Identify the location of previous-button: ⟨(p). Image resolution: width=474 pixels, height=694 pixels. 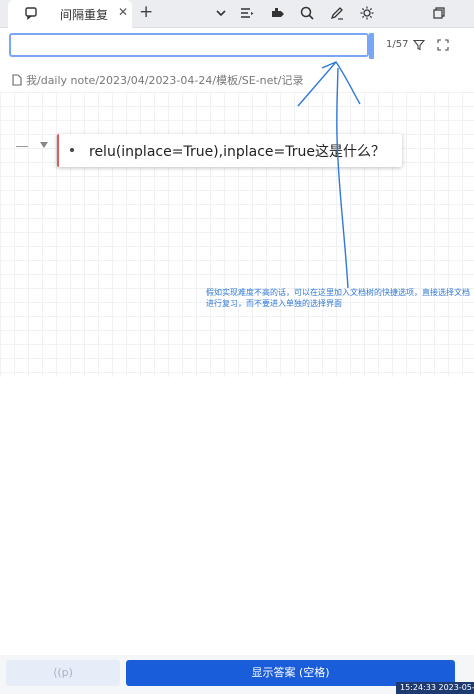
(63, 673).